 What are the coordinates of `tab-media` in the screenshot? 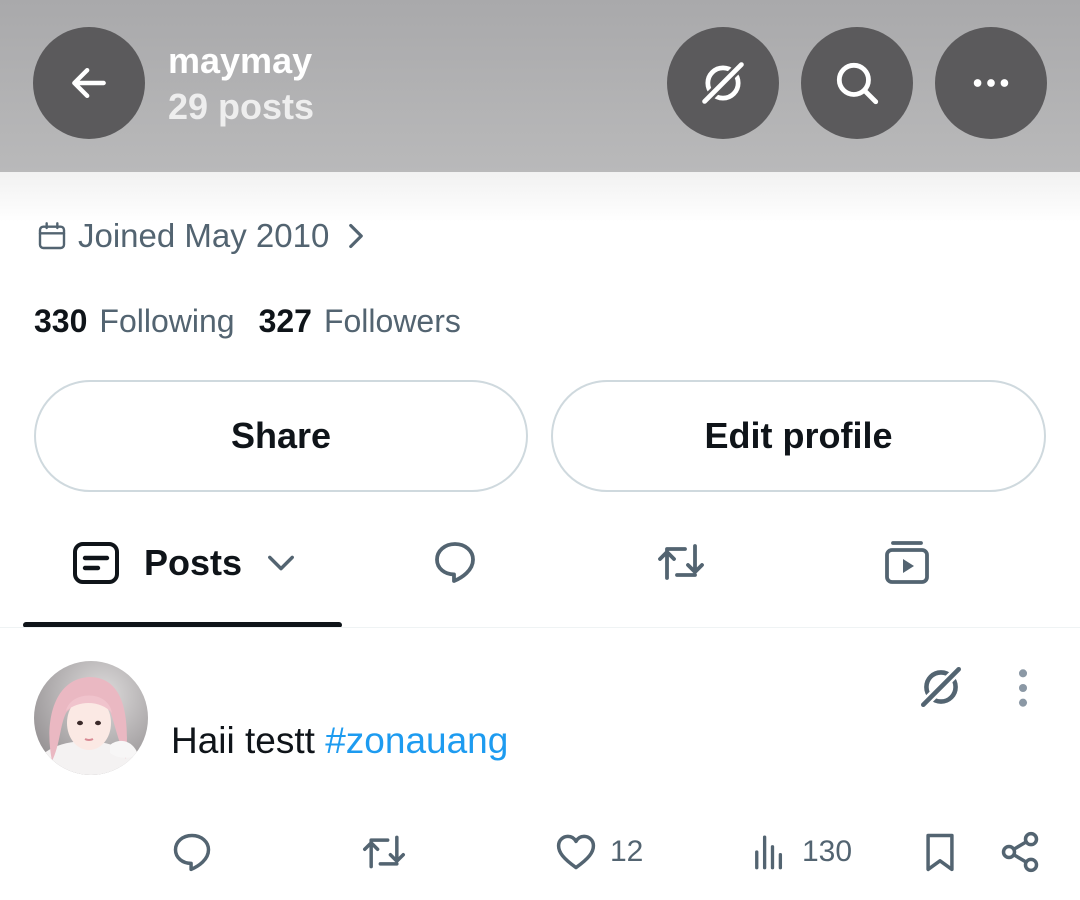 It's located at (907, 564).